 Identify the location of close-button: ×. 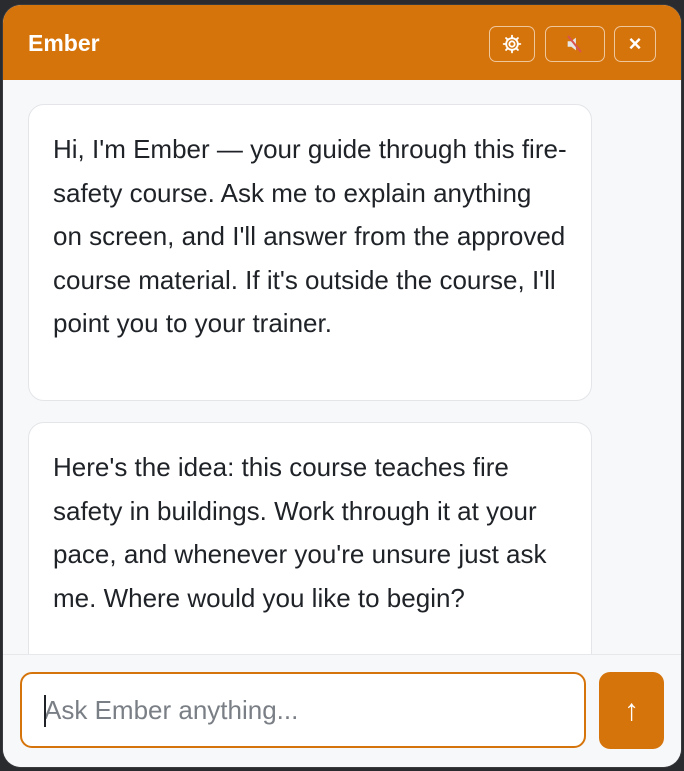
(635, 44).